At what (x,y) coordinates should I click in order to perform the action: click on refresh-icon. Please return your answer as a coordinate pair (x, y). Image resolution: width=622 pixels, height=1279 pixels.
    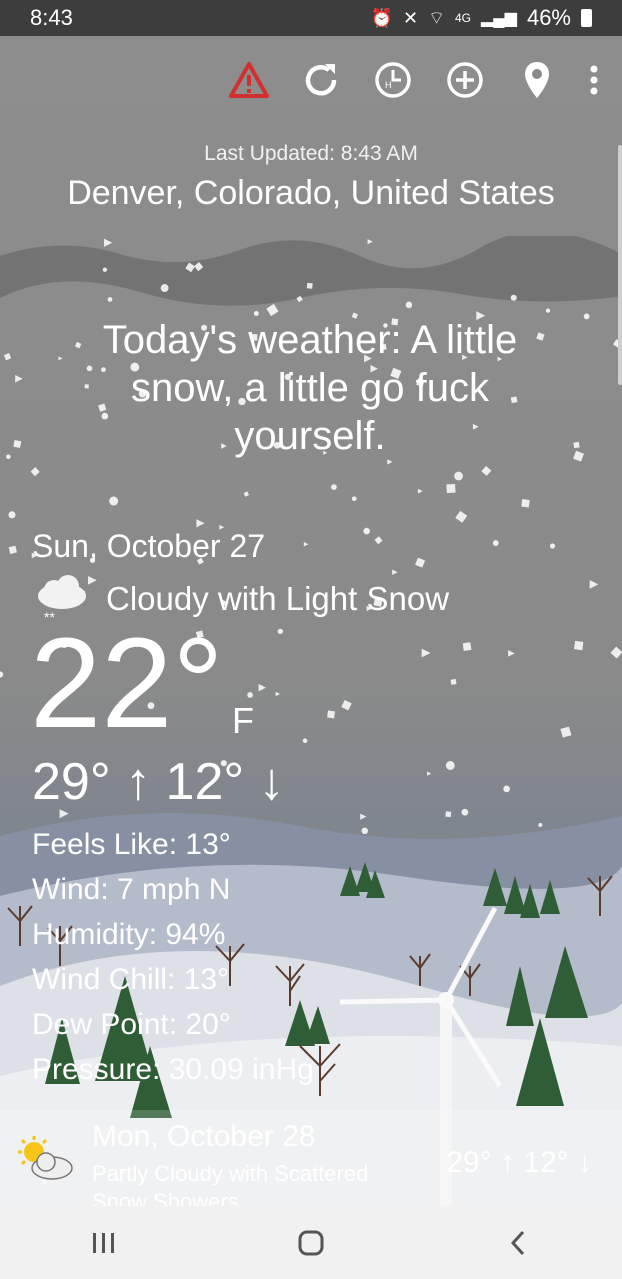
    Looking at the image, I should click on (321, 80).